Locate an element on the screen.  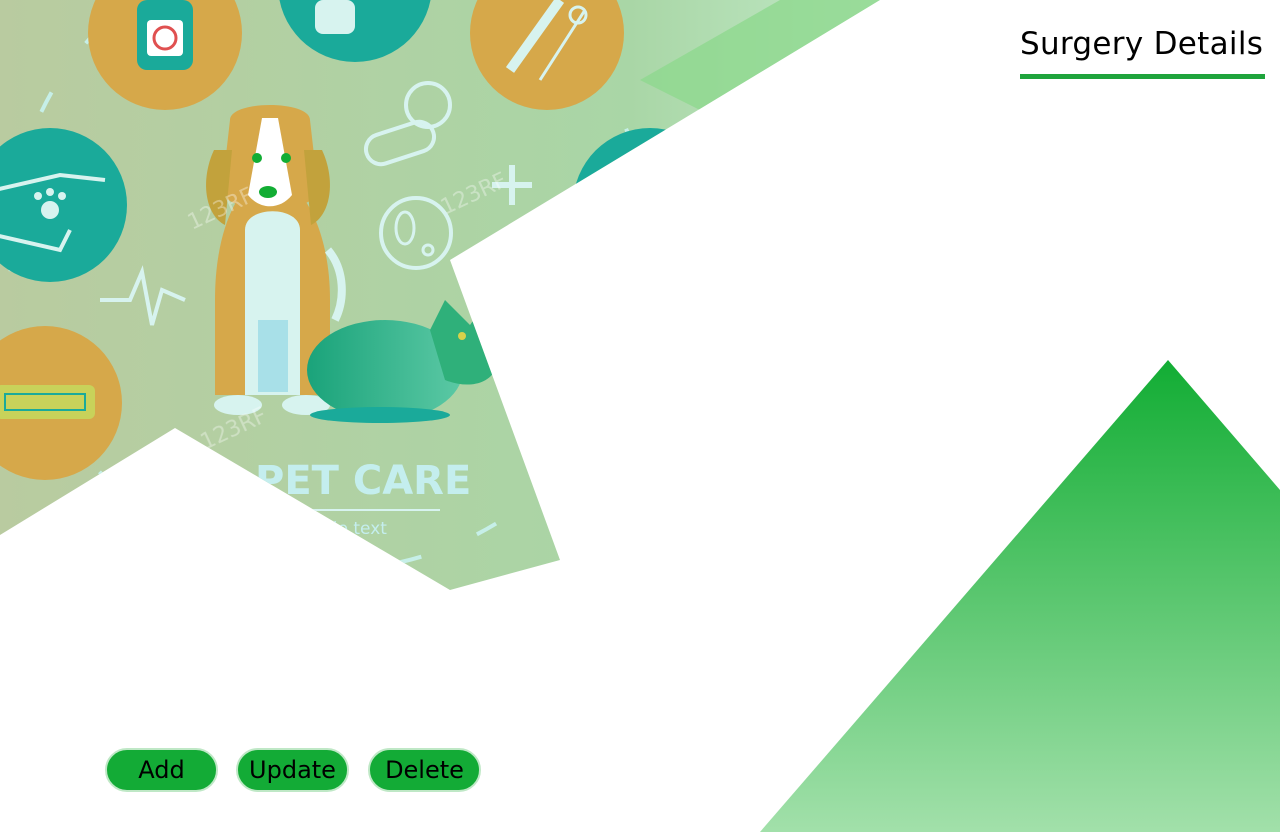
update-button: Update is located at coordinates (292, 770).